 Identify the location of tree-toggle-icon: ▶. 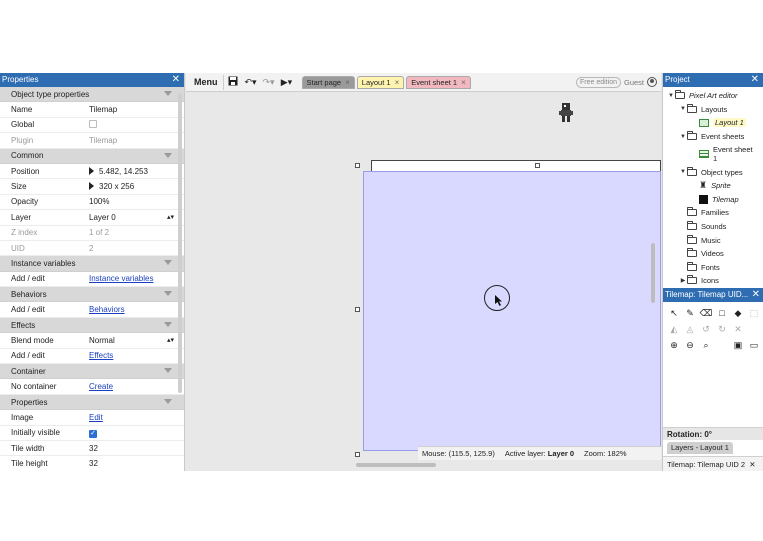
(683, 280).